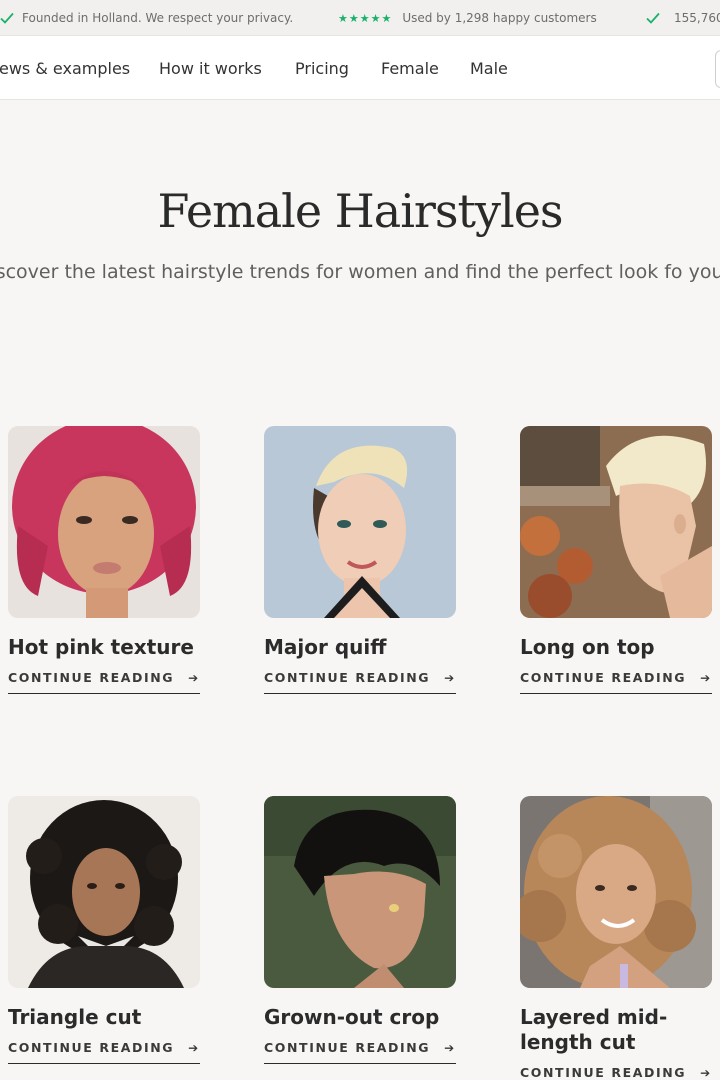  What do you see at coordinates (65, 68) in the screenshot?
I see `nav-item-reviews: ews & examples` at bounding box center [65, 68].